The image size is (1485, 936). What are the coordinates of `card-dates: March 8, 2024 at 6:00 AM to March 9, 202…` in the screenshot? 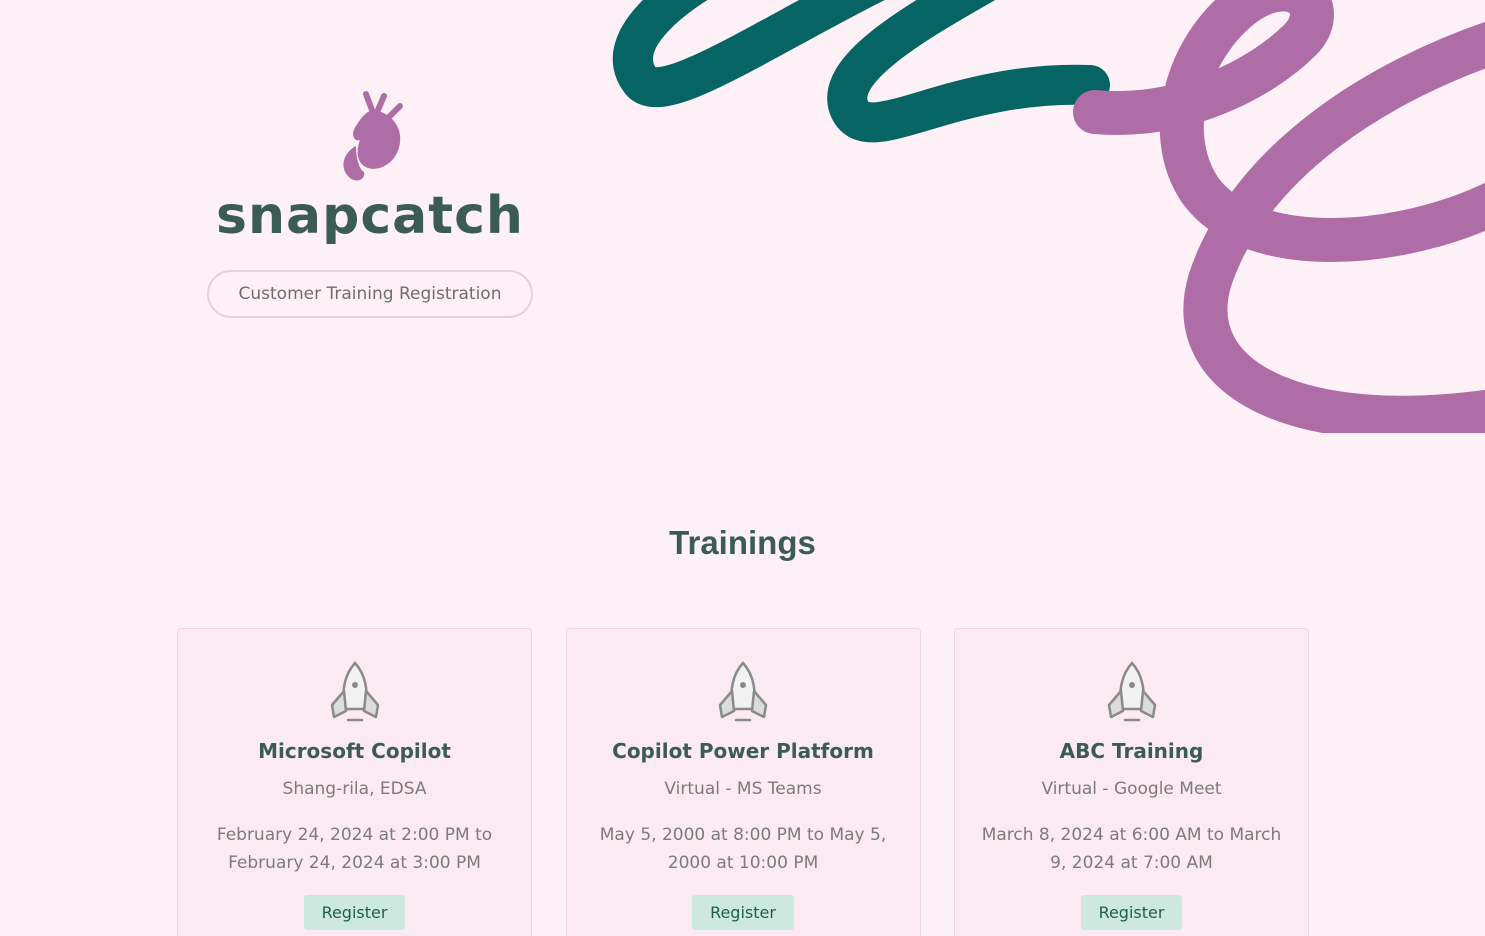 It's located at (1131, 849).